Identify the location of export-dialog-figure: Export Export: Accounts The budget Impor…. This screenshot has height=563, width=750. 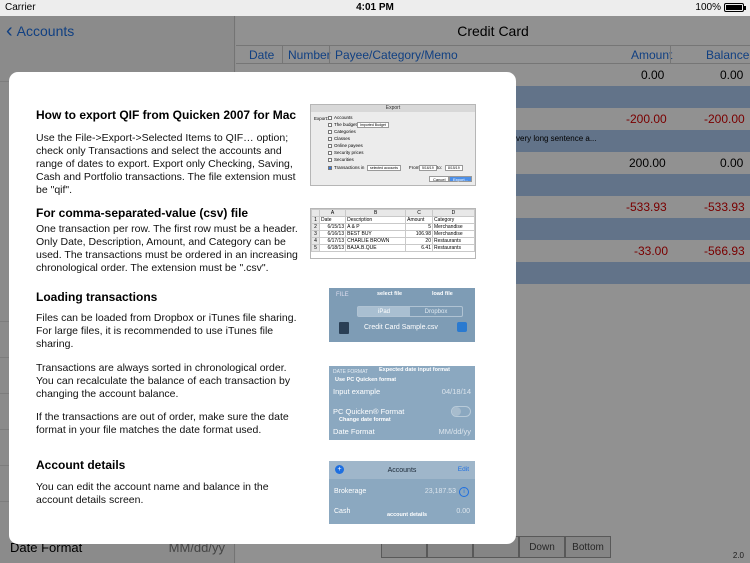
(393, 145).